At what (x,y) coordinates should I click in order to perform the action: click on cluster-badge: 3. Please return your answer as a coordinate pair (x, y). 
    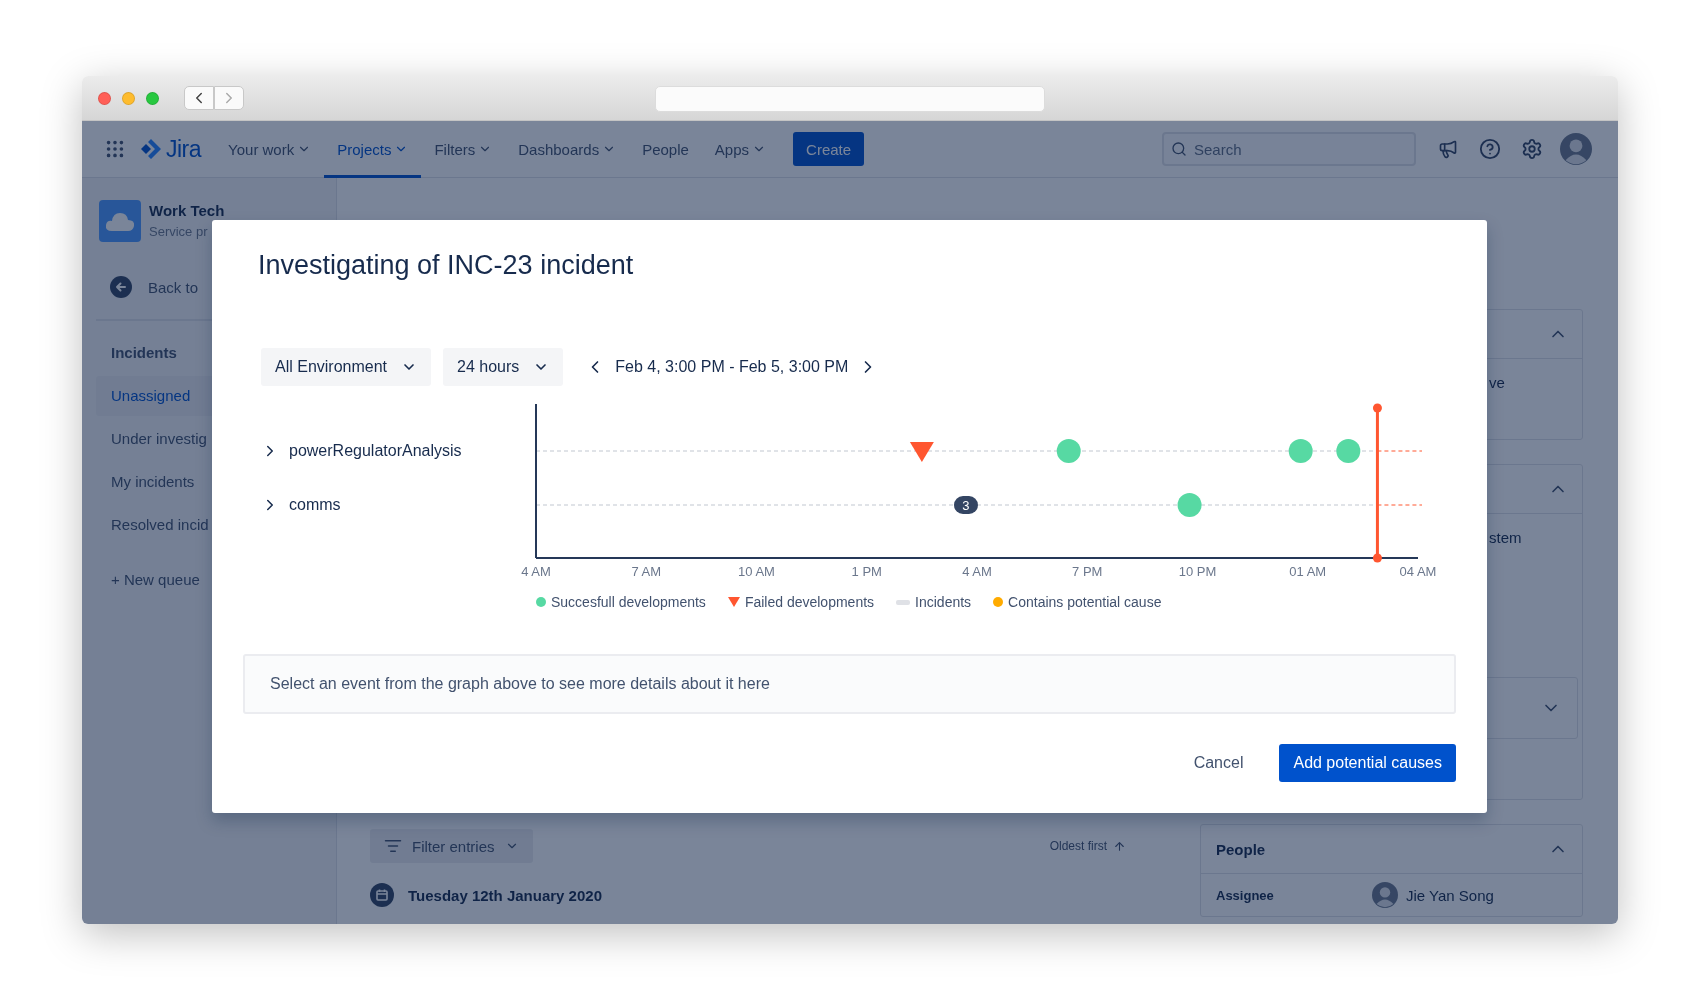
    Looking at the image, I should click on (966, 505).